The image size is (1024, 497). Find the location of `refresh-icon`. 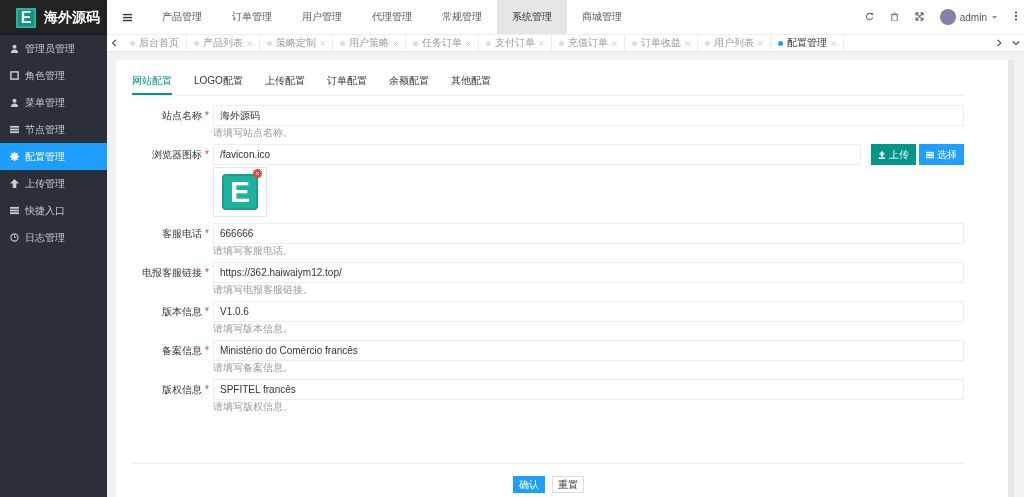

refresh-icon is located at coordinates (869, 17).